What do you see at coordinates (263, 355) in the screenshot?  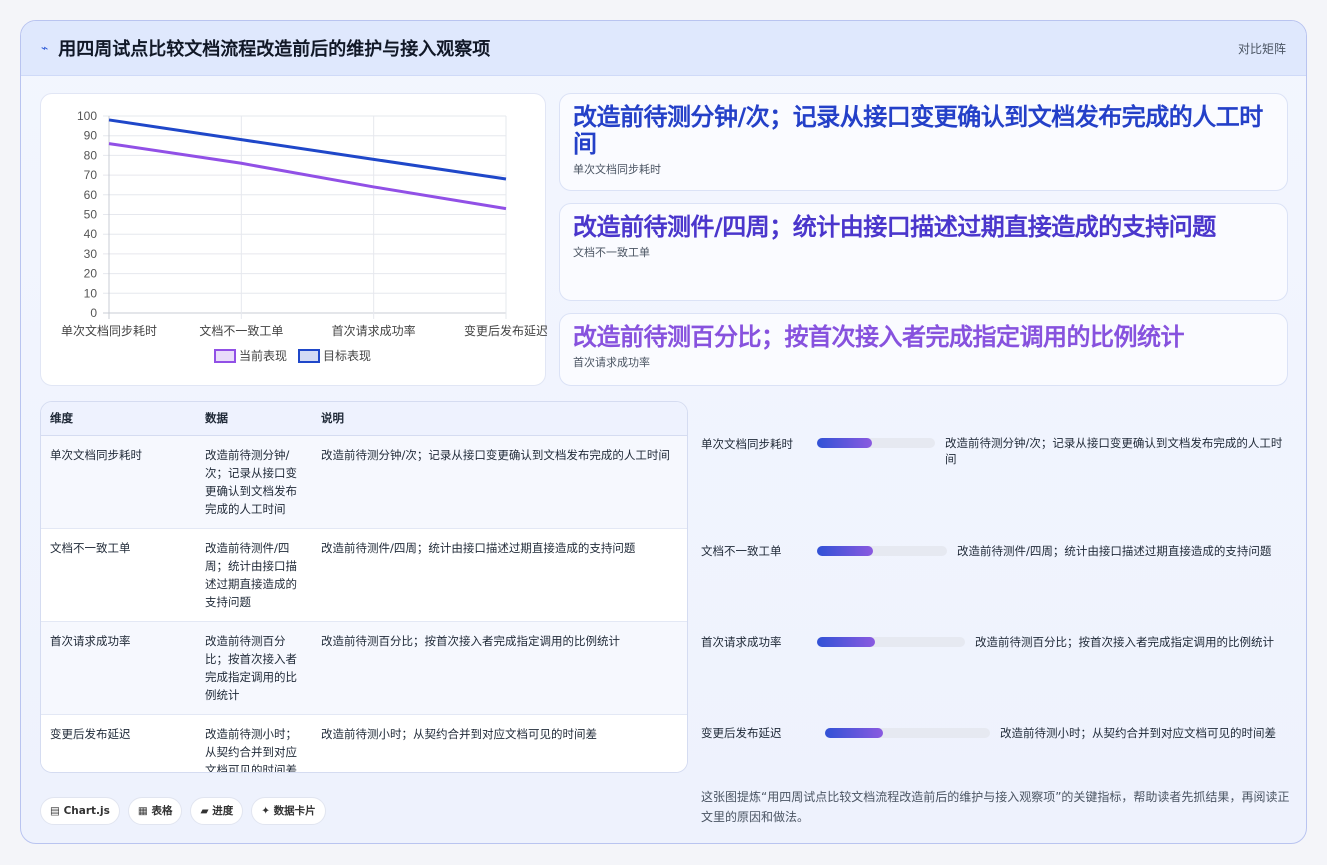 I see `legend-label: 当前表现` at bounding box center [263, 355].